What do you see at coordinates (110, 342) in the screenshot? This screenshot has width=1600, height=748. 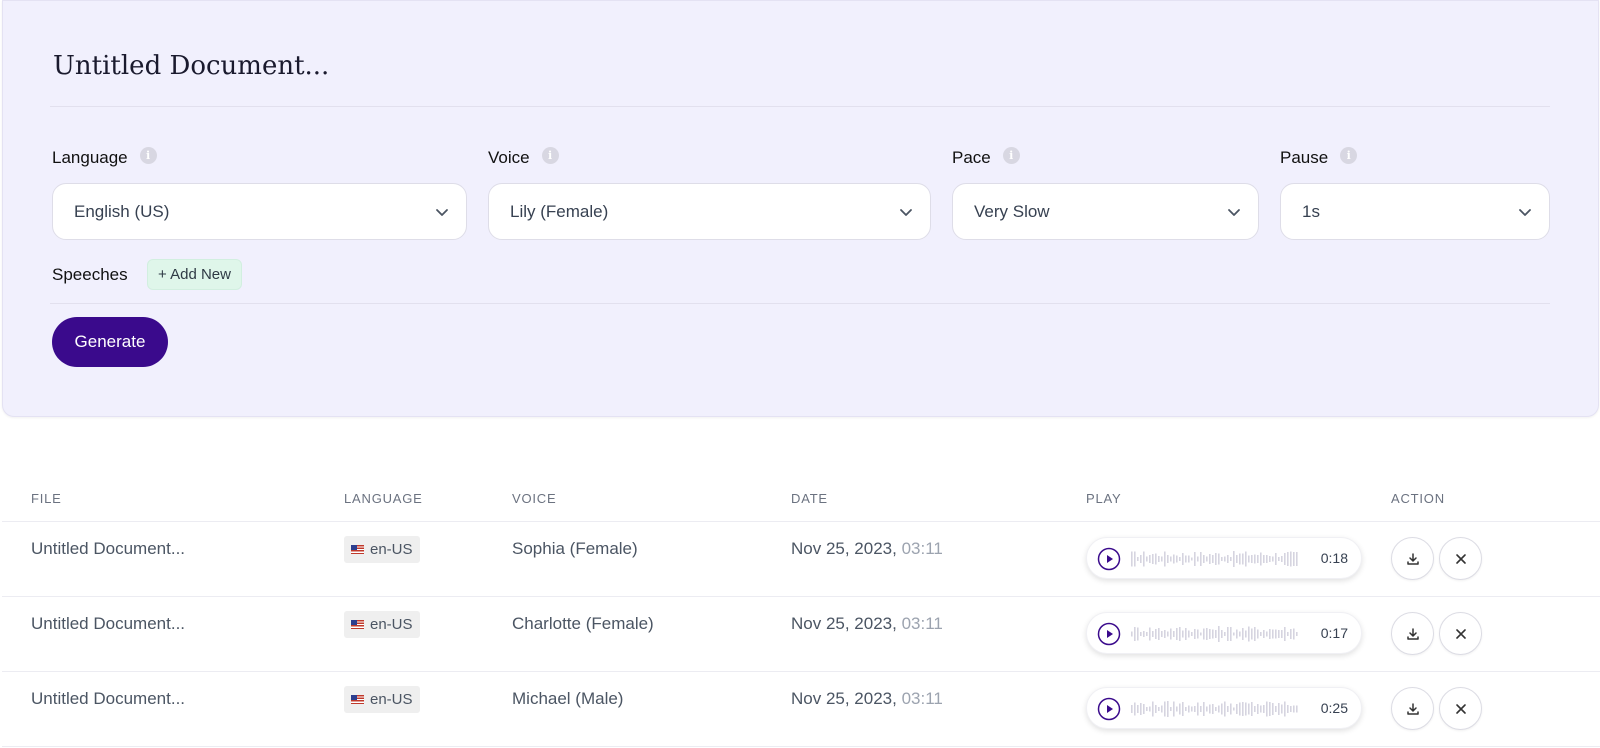 I see `generate-button: Generate` at bounding box center [110, 342].